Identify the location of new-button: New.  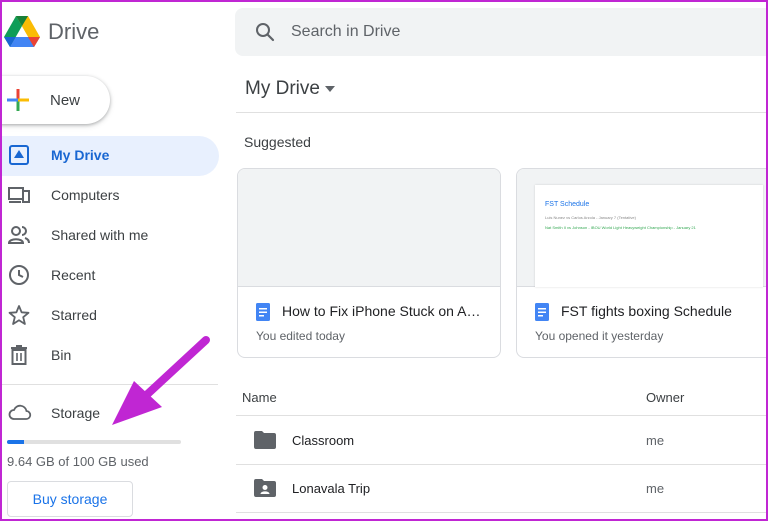
(55, 100).